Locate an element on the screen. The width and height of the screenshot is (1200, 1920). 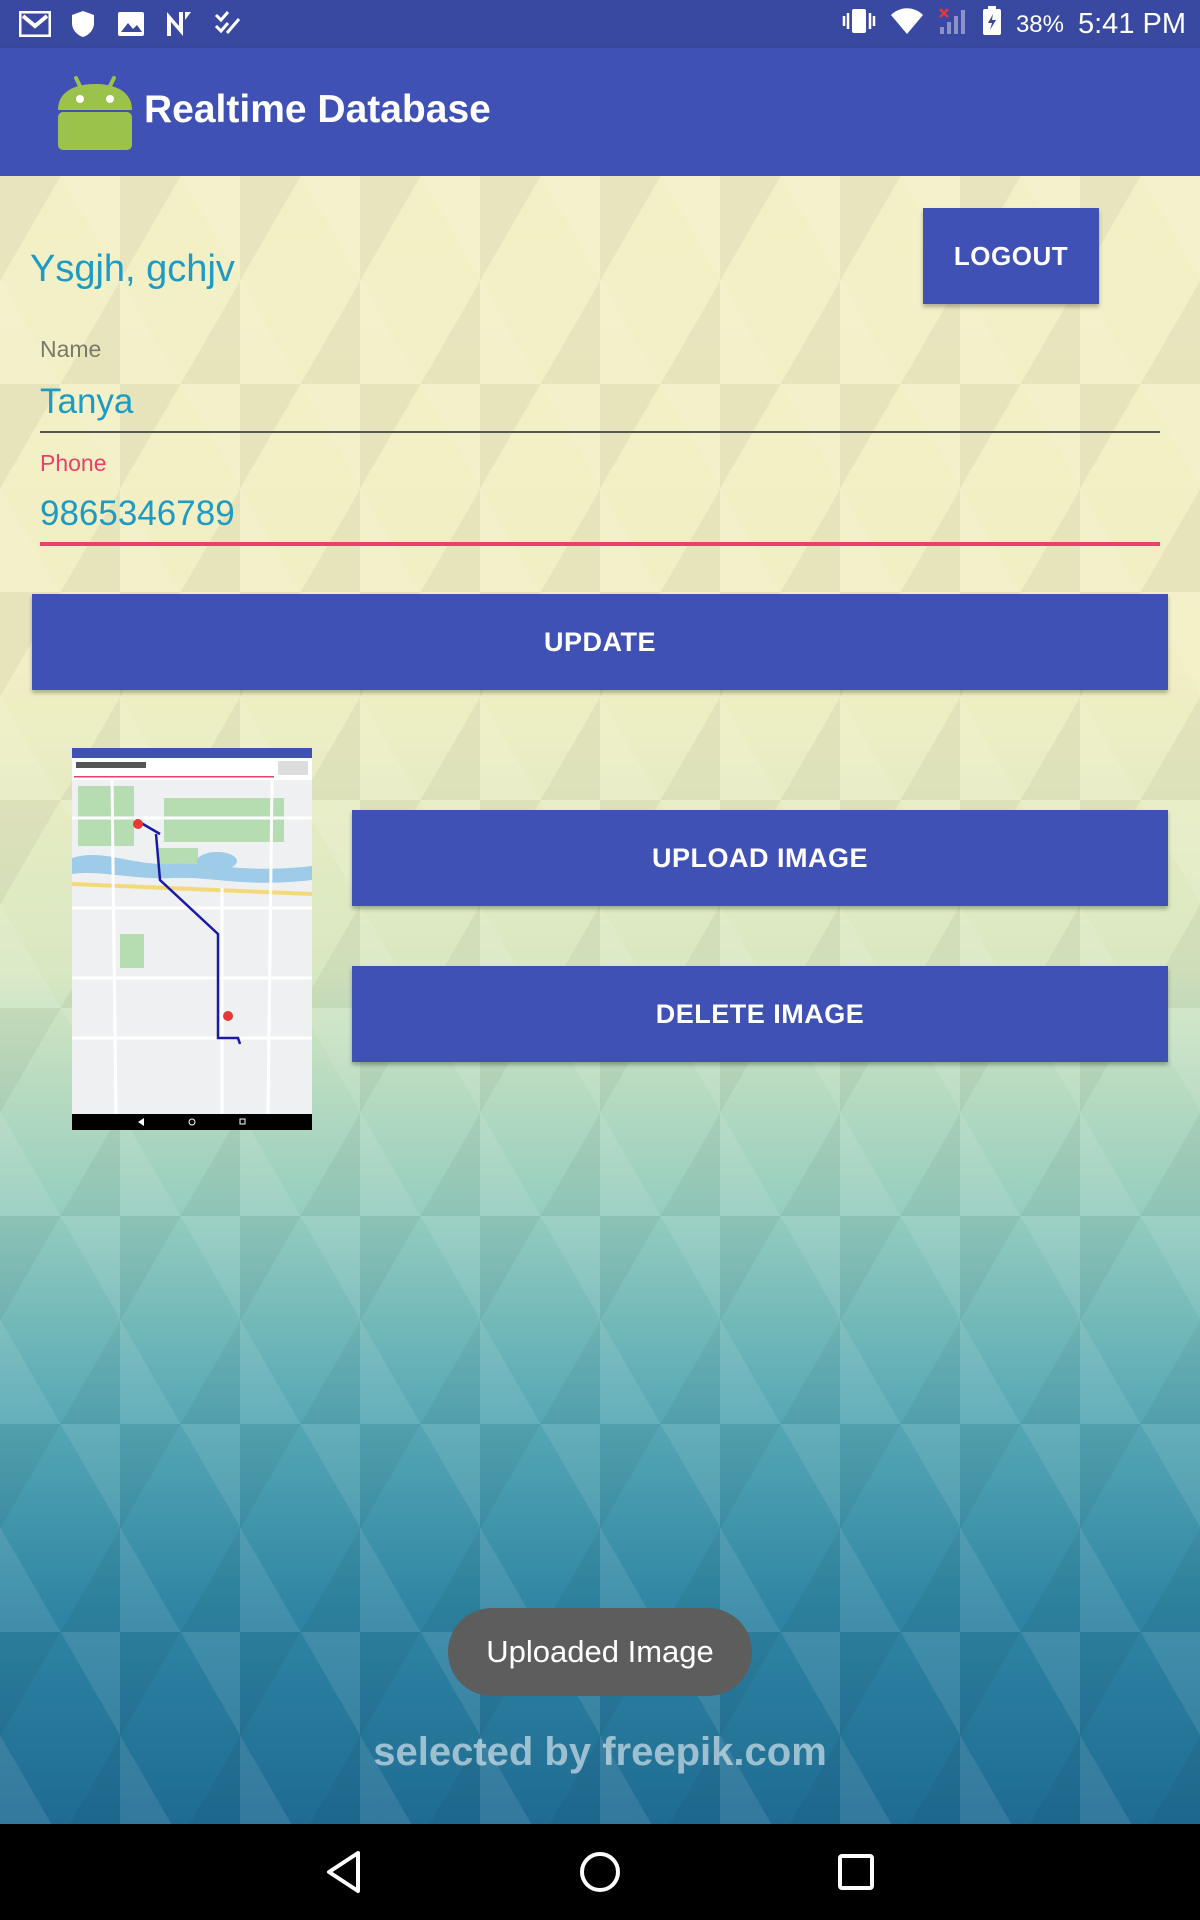
home-icon is located at coordinates (600, 1872).